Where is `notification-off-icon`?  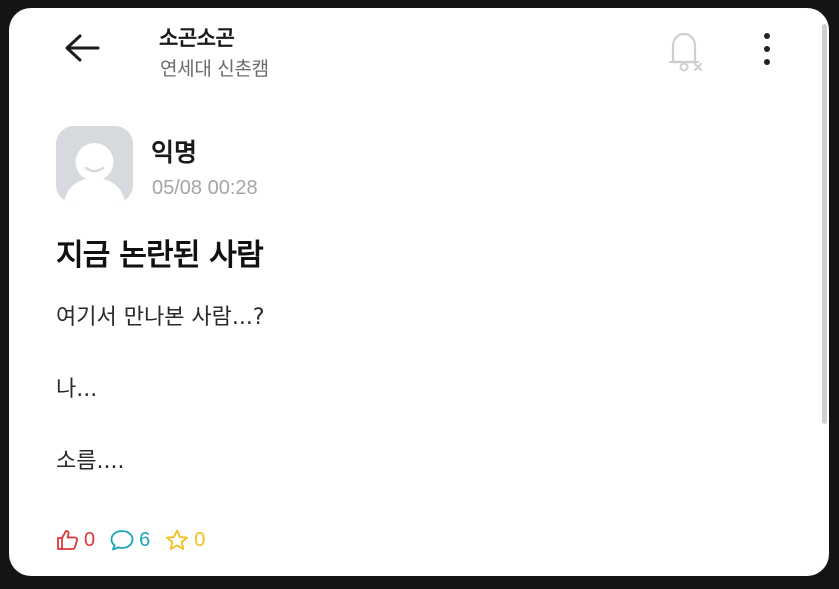 notification-off-icon is located at coordinates (685, 52).